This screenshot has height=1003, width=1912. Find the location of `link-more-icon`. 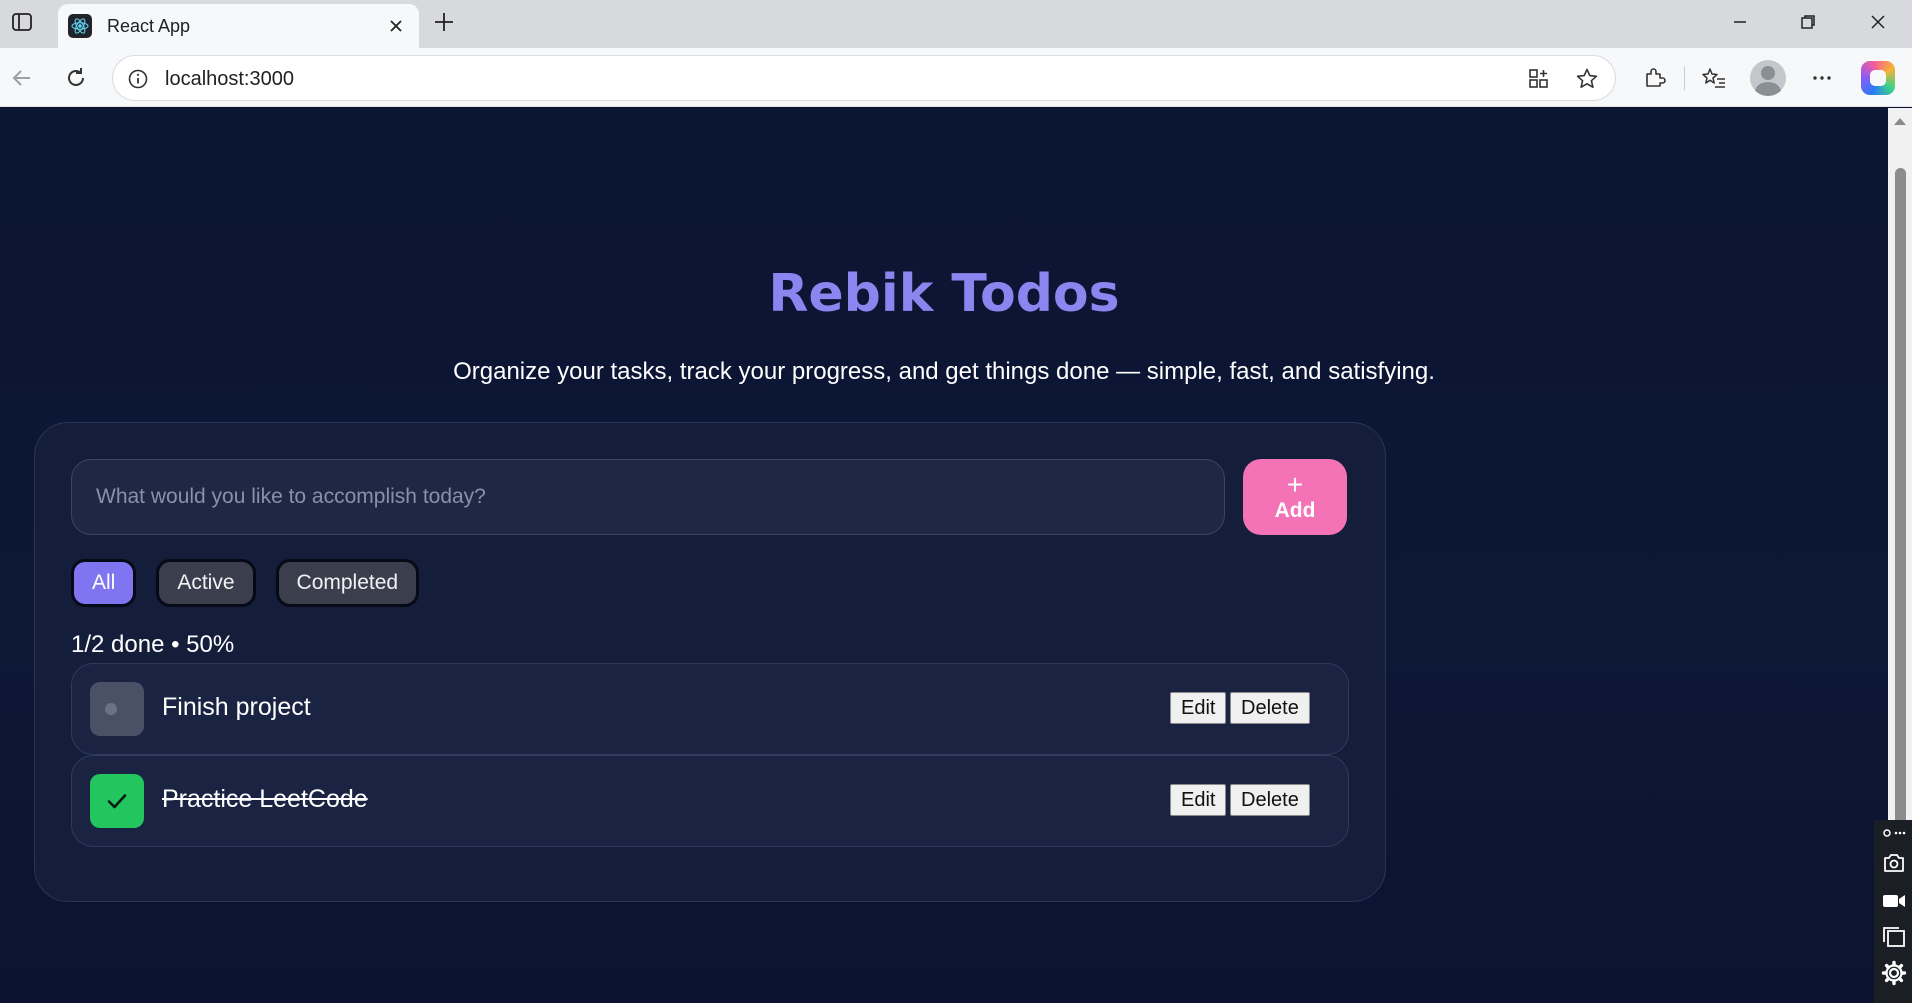

link-more-icon is located at coordinates (1894, 833).